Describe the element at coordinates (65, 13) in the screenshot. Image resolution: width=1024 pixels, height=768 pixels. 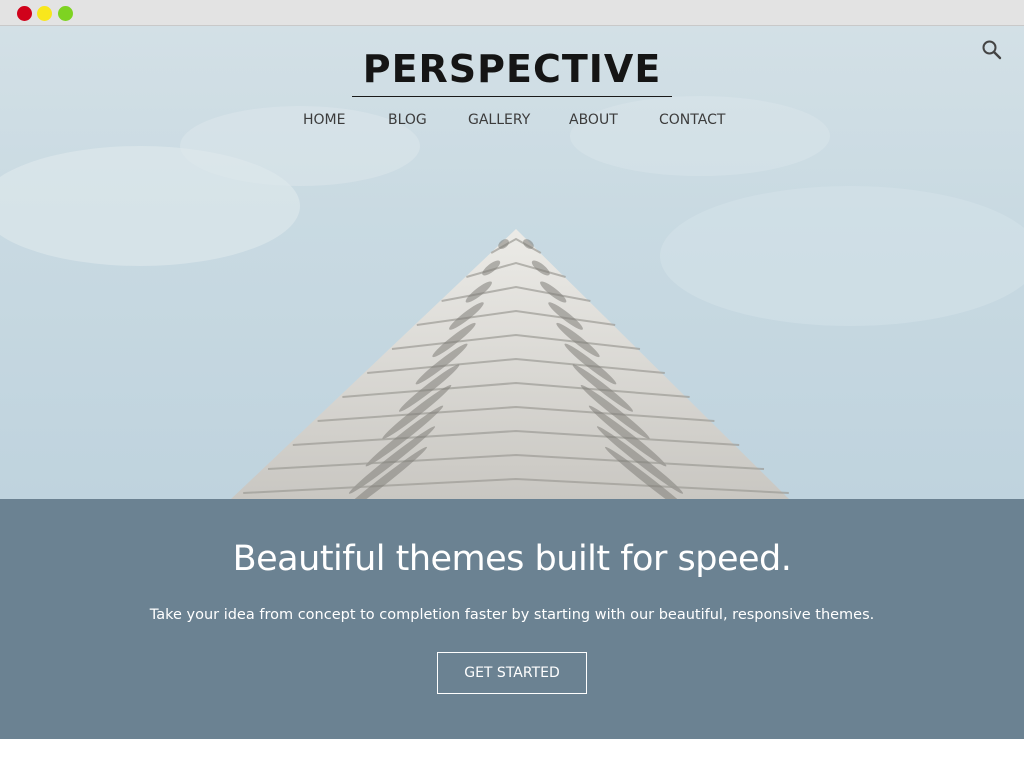
I see `maximize-window-button` at that location.